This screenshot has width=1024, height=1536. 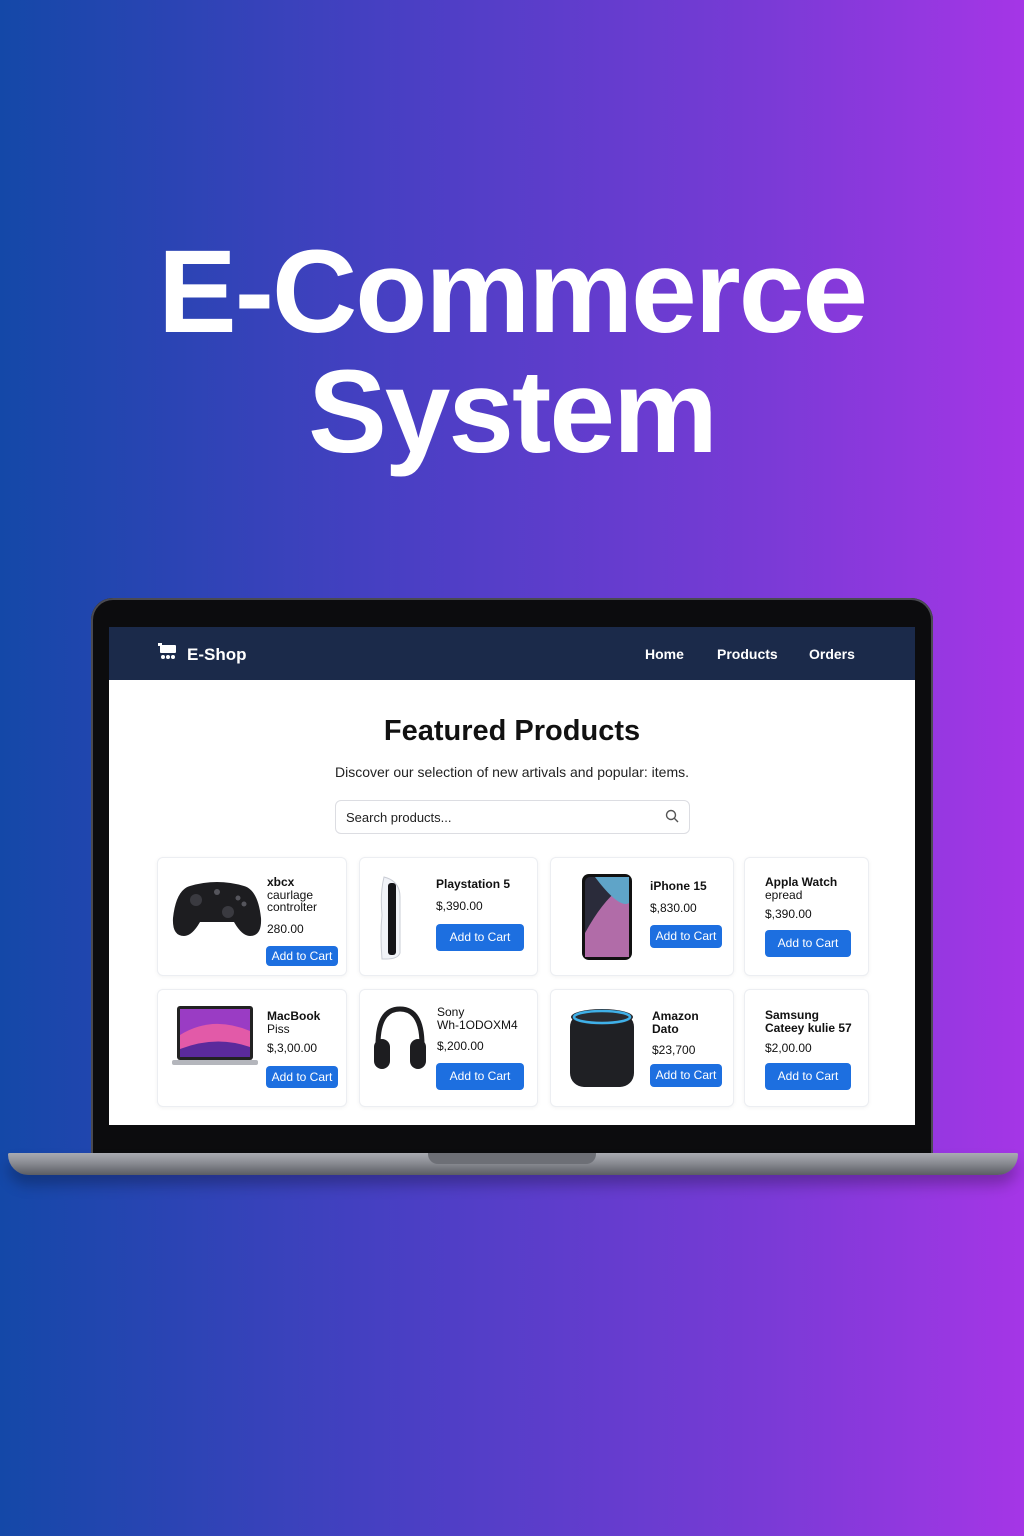 I want to click on product-name: Sony, so click(x=451, y=1012).